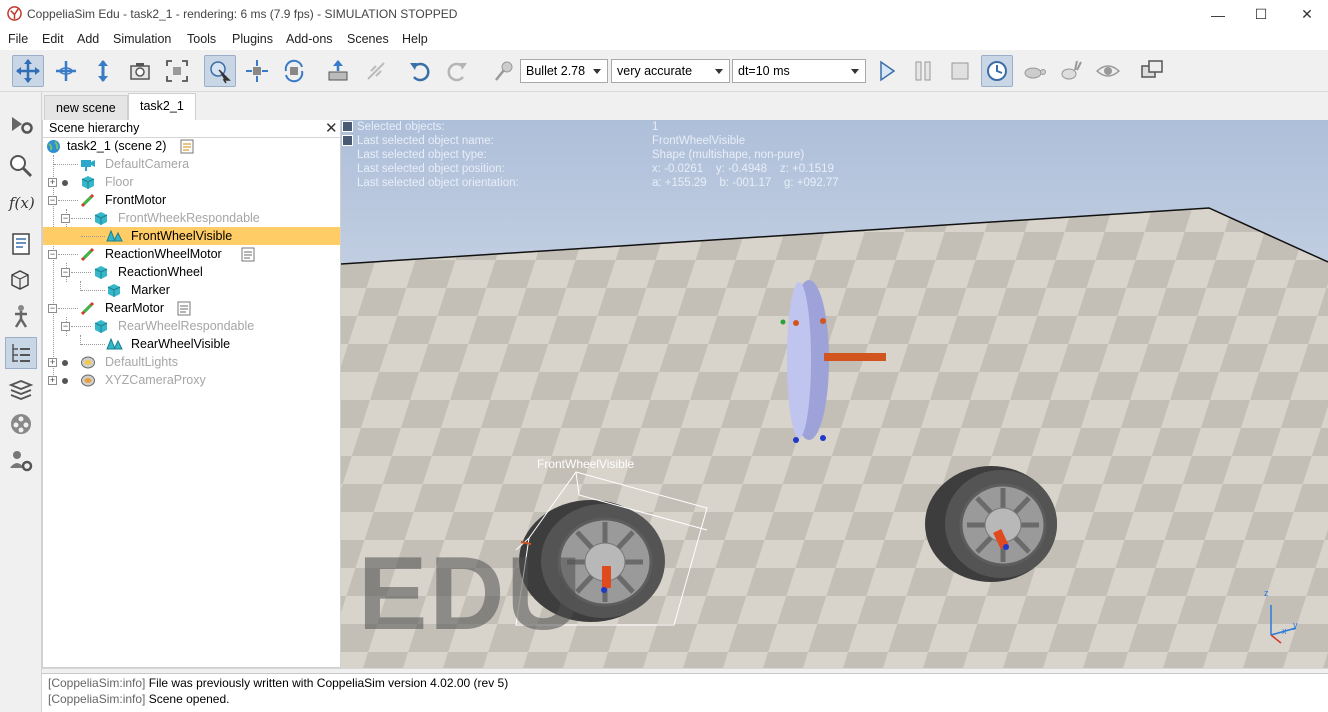 The width and height of the screenshot is (1328, 712). I want to click on start-simulation-button, so click(886, 71).